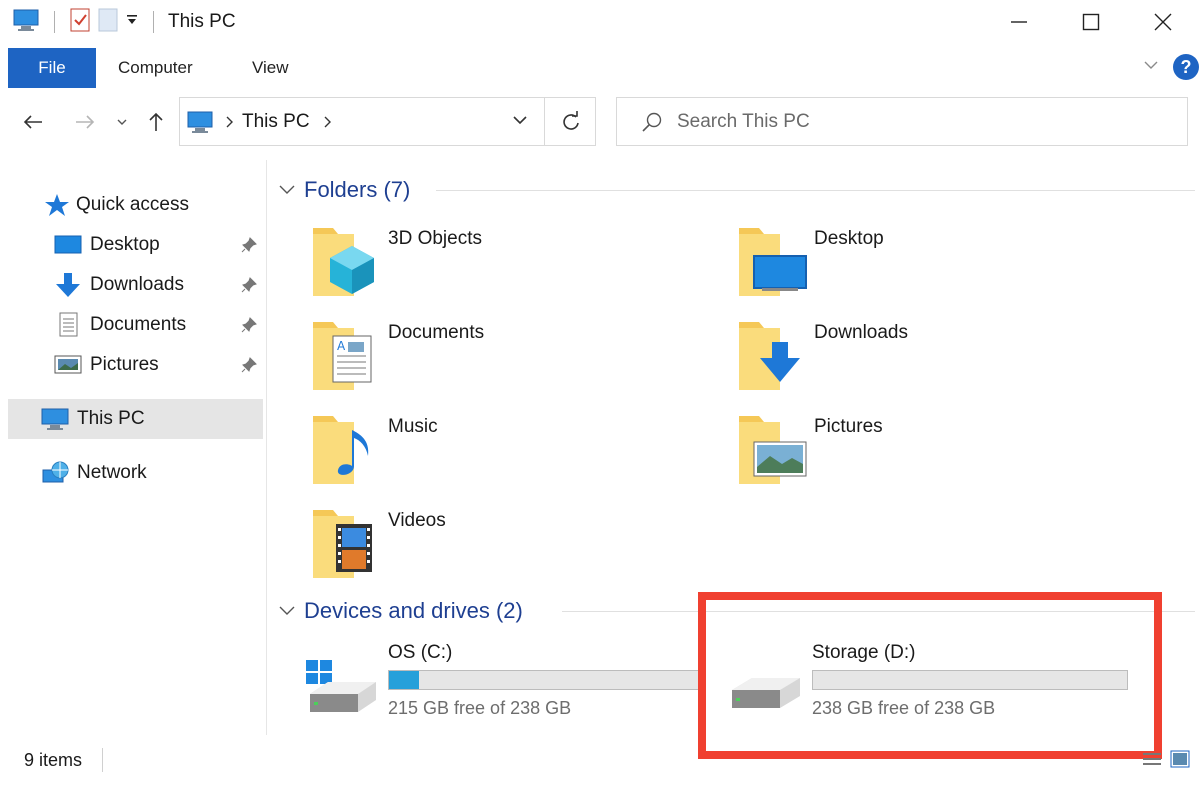 This screenshot has width=1199, height=787. What do you see at coordinates (743, 121) in the screenshot?
I see `search-placeholder: Search This PC` at bounding box center [743, 121].